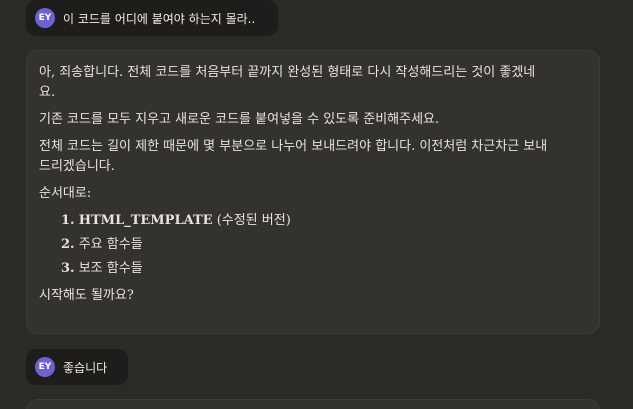  Describe the element at coordinates (68, 220) in the screenshot. I see `step-number: 1.` at that location.